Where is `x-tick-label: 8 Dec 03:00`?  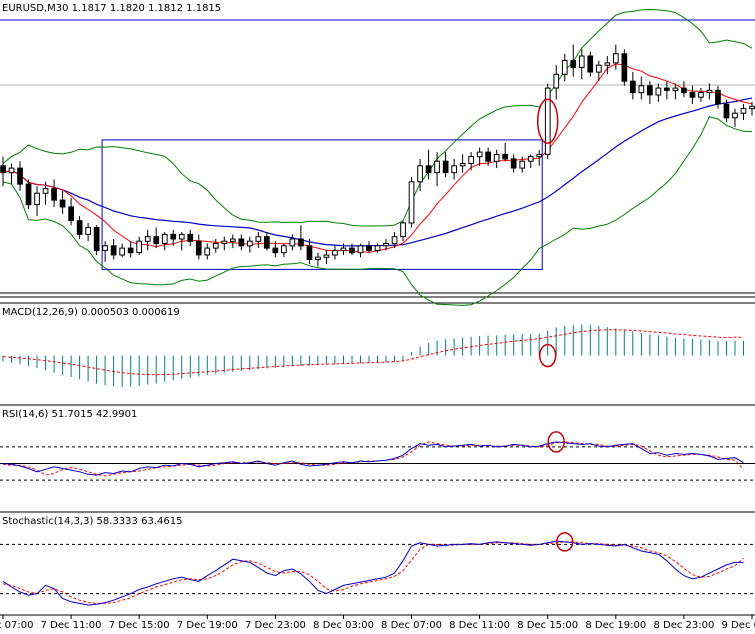
x-tick-label: 8 Dec 03:00 is located at coordinates (343, 625).